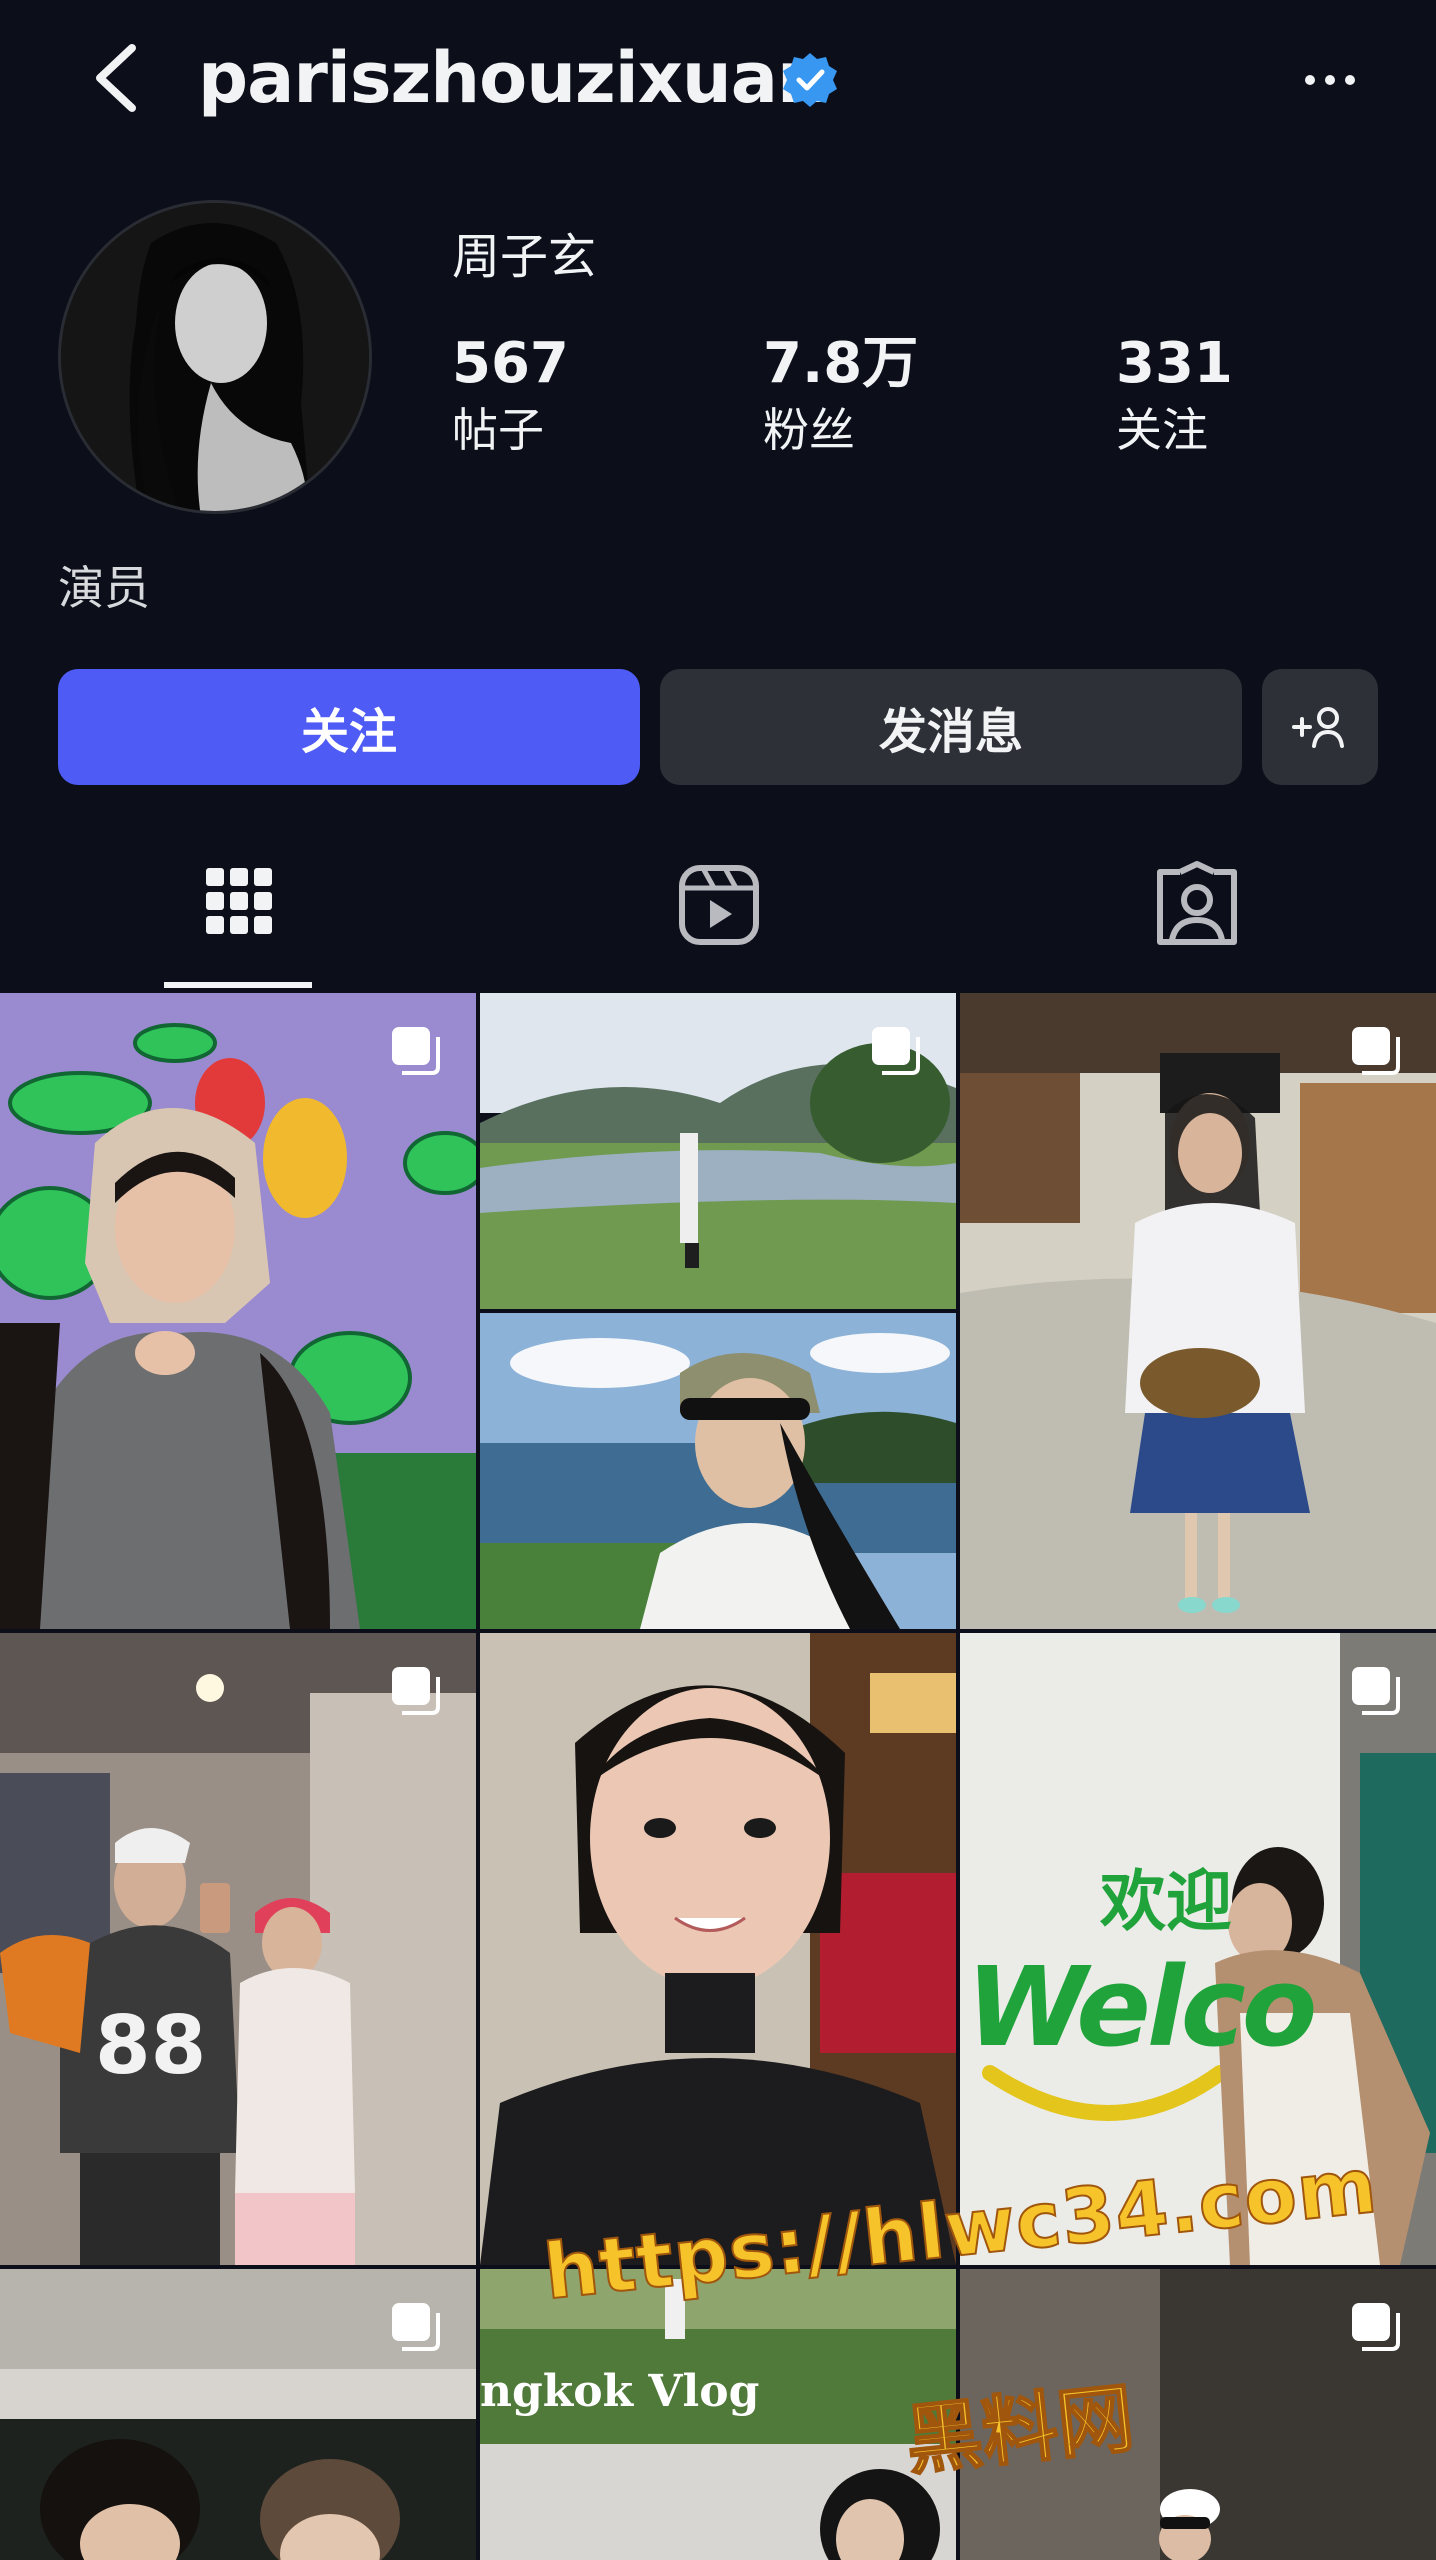 The width and height of the screenshot is (1436, 2560). I want to click on svg-text: 88, so click(150, 2045).